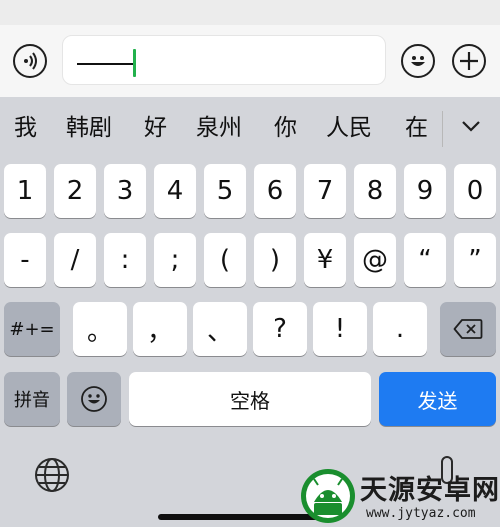  Describe the element at coordinates (89, 128) in the screenshot. I see `candidate-1: 韩剧` at that location.